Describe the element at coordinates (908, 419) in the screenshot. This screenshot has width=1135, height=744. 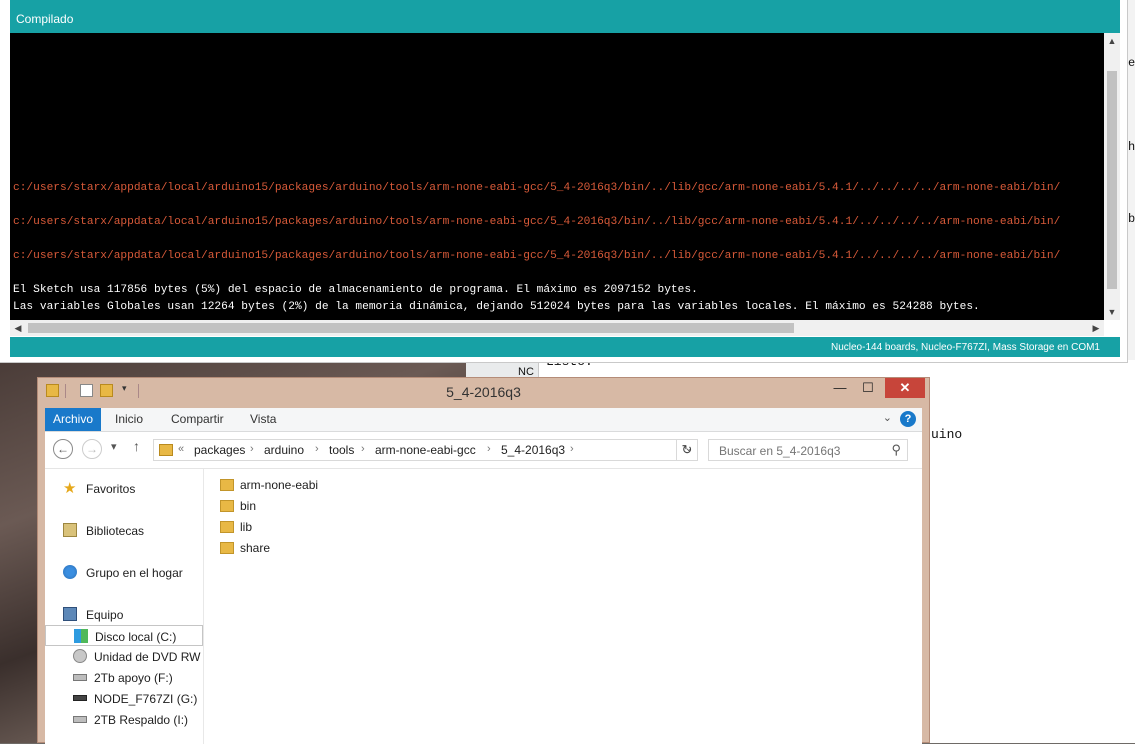
I see `help-icon: ?` at that location.